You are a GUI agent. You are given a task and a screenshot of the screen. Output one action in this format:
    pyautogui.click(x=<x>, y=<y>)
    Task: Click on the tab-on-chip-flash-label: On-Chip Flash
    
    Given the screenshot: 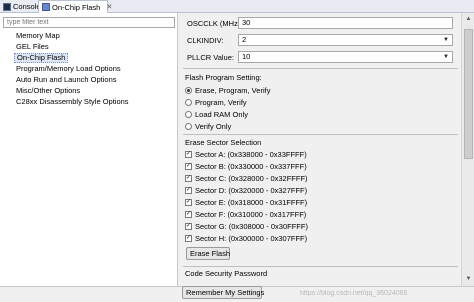 What is the action you would take?
    pyautogui.click(x=76, y=7)
    